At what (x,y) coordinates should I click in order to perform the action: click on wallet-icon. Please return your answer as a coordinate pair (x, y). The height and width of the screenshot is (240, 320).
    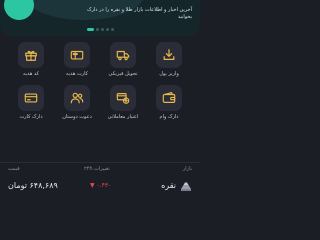
    Looking at the image, I should click on (169, 97).